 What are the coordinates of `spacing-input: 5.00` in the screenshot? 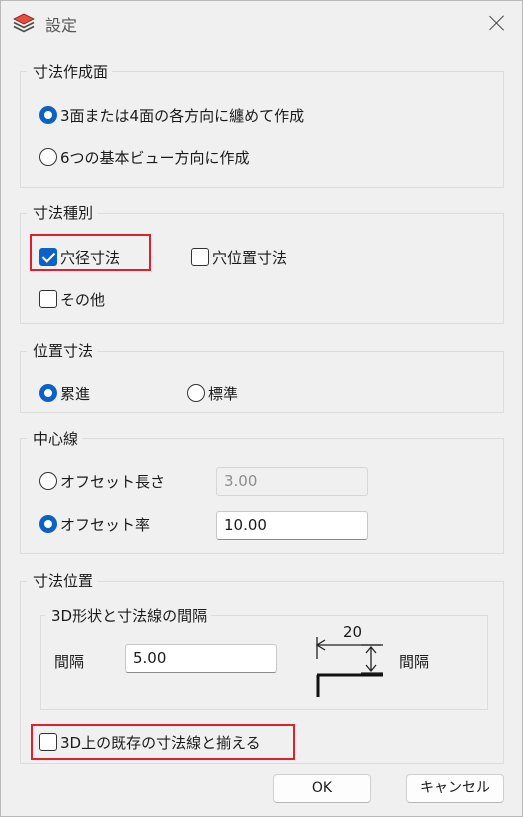 It's located at (201, 658).